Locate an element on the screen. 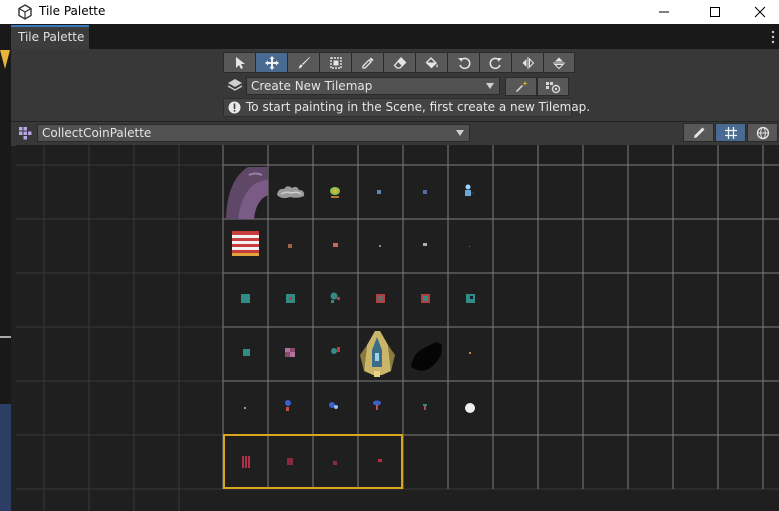  minimize-button is located at coordinates (664, 12).